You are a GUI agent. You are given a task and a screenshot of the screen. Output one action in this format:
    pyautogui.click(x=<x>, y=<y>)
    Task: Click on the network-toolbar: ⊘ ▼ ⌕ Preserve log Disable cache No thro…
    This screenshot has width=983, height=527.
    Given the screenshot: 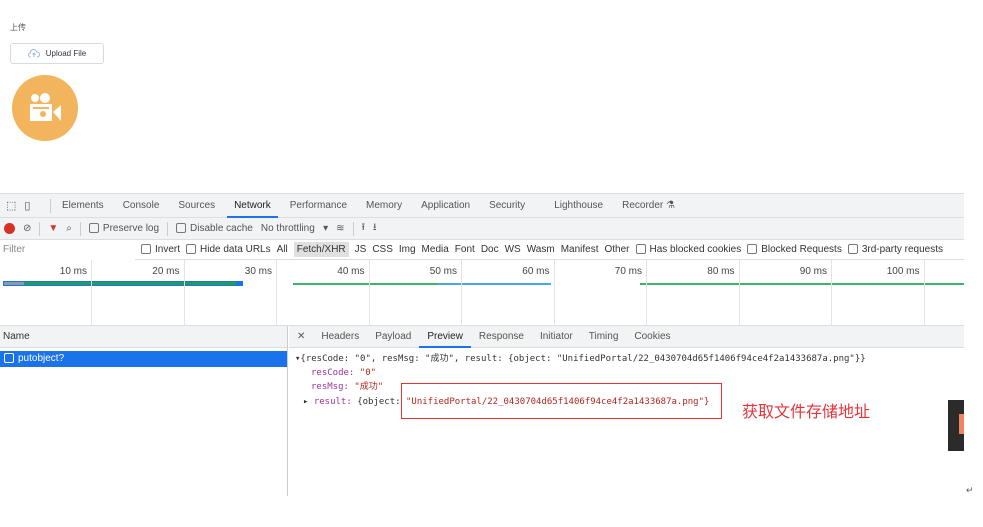 What is the action you would take?
    pyautogui.click(x=482, y=229)
    